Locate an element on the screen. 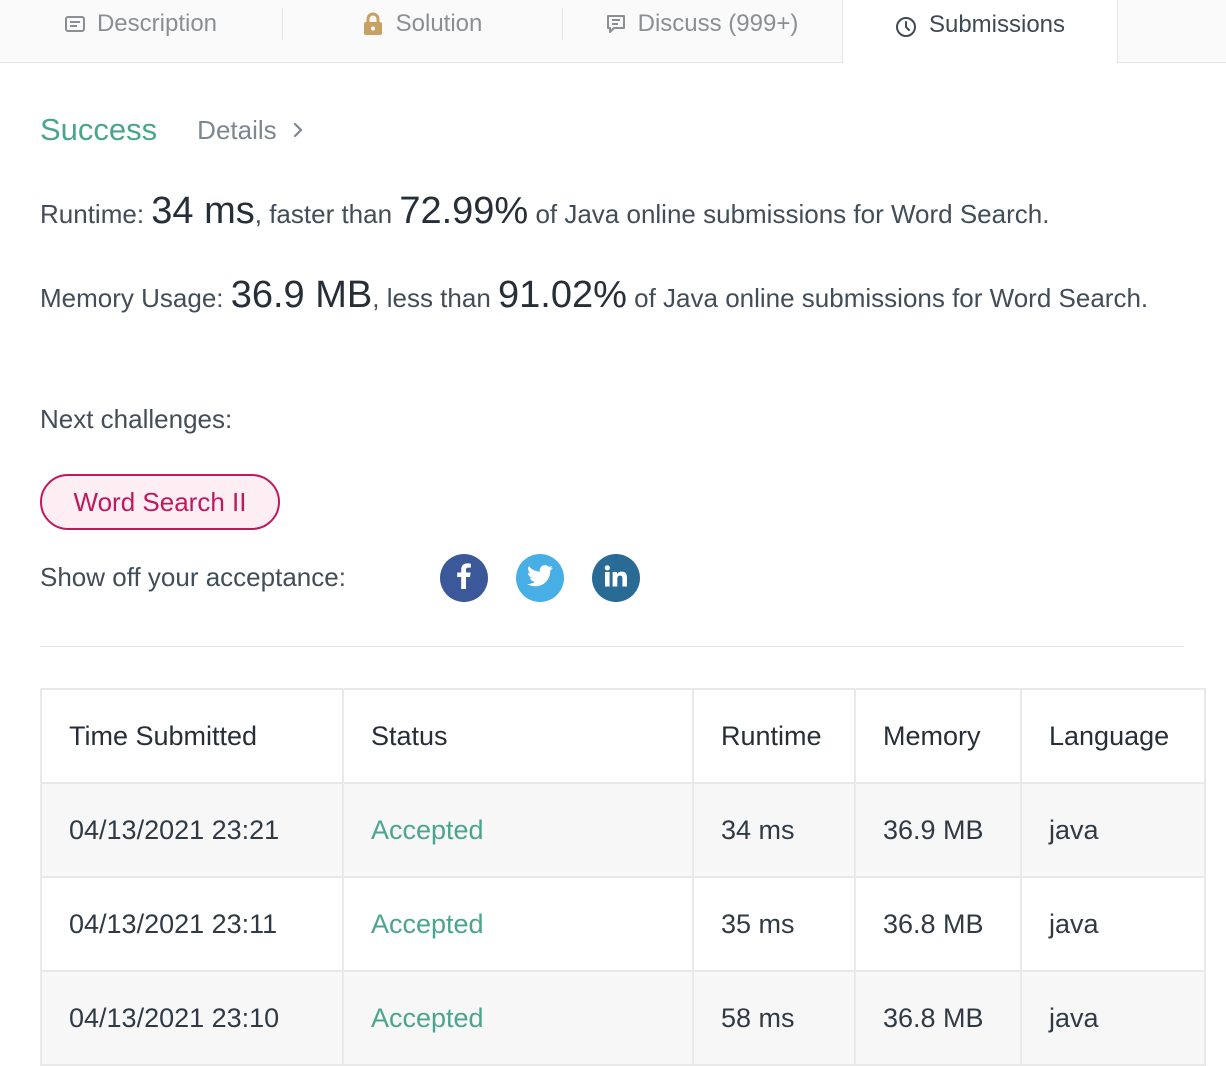  facebook-share-button is located at coordinates (464, 578).